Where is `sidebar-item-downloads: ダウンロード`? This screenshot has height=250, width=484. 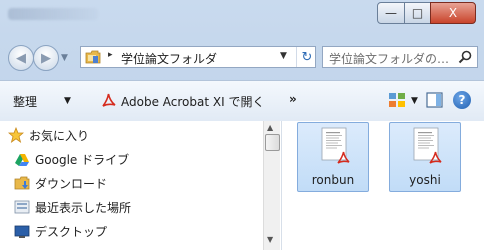
sidebar-item-downloads: ダウンロード is located at coordinates (60, 183).